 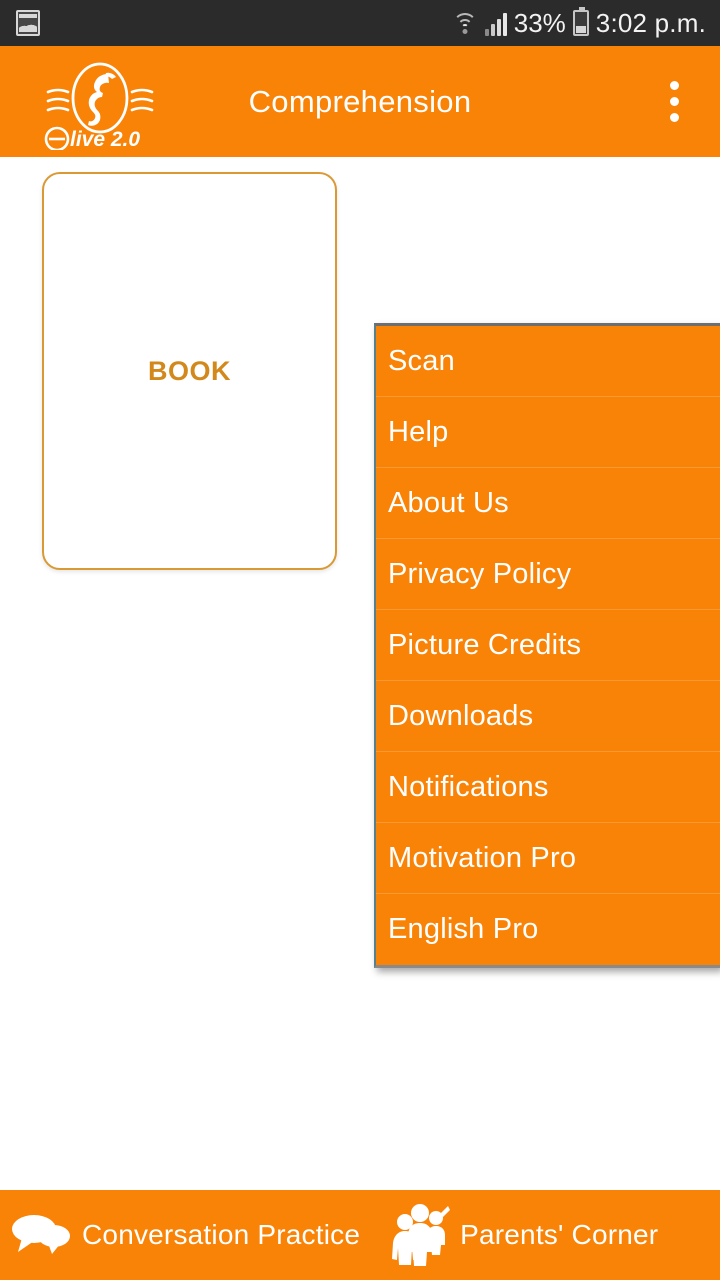 What do you see at coordinates (421, 360) in the screenshot?
I see `menu-item-label: Scan` at bounding box center [421, 360].